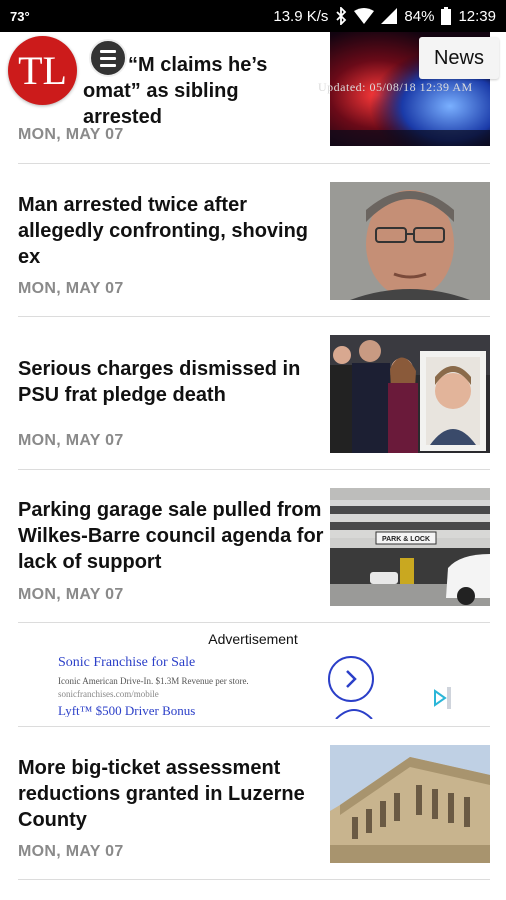 This screenshot has height=900, width=506. What do you see at coordinates (341, 16) in the screenshot?
I see `bluetooth-icon` at bounding box center [341, 16].